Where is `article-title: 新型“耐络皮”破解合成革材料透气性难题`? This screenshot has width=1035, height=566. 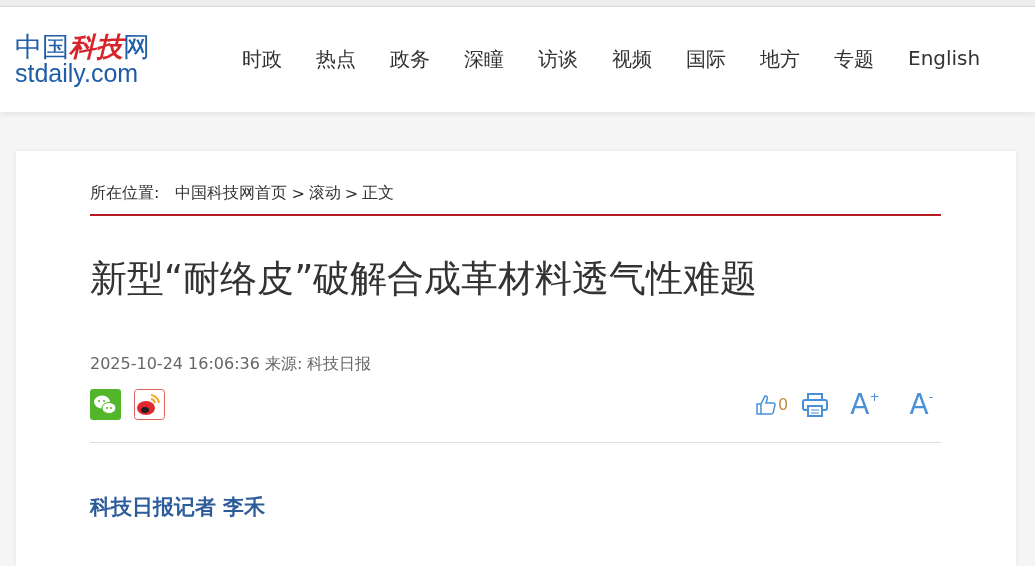 article-title: 新型“耐络皮”破解合成革材料透气性难题 is located at coordinates (424, 279).